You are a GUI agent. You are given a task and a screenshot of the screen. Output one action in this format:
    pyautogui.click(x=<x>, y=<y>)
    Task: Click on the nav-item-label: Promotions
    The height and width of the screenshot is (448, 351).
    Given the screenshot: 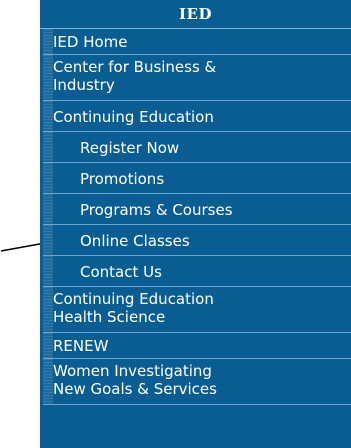 What is the action you would take?
    pyautogui.click(x=122, y=179)
    